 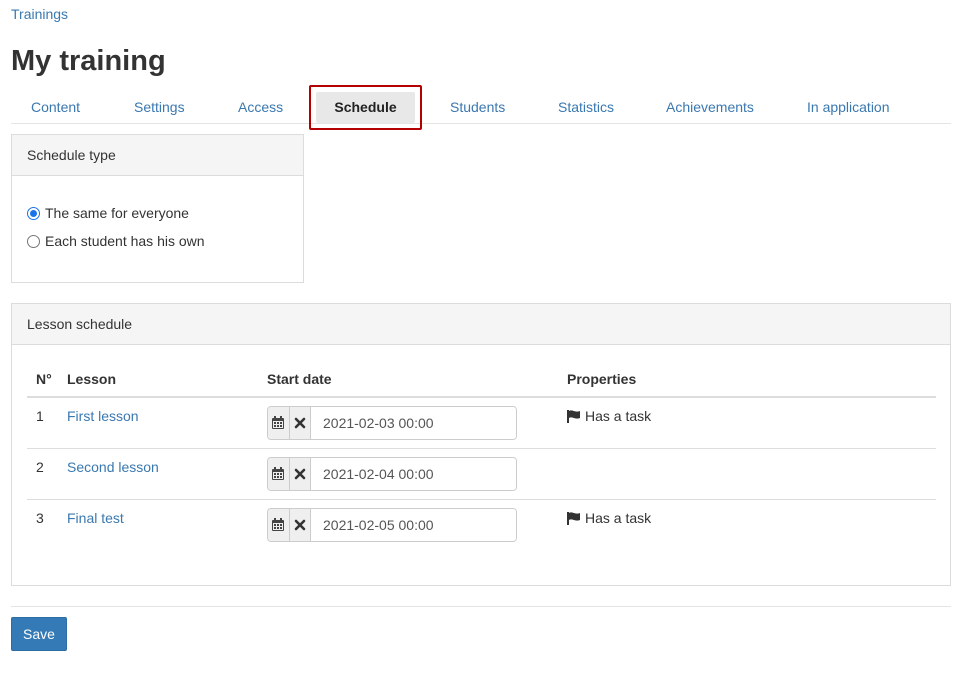 What do you see at coordinates (710, 105) in the screenshot?
I see `tab-achievements: Achievements` at bounding box center [710, 105].